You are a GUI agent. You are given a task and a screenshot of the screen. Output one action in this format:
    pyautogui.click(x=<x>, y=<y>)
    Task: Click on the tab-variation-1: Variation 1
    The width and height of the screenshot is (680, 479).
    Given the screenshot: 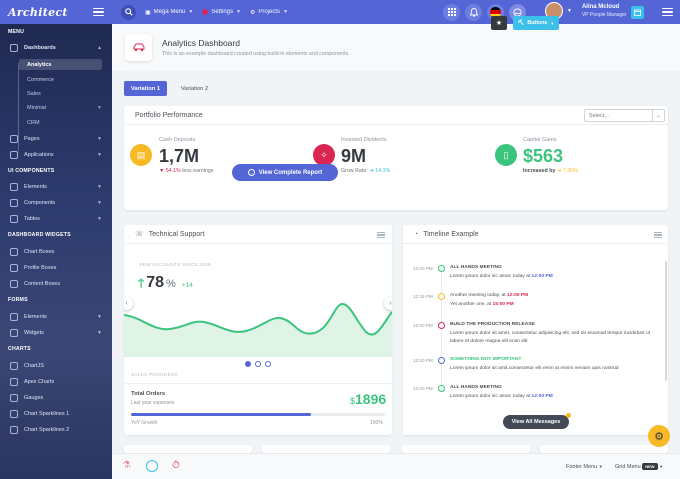 What is the action you would take?
    pyautogui.click(x=145, y=88)
    